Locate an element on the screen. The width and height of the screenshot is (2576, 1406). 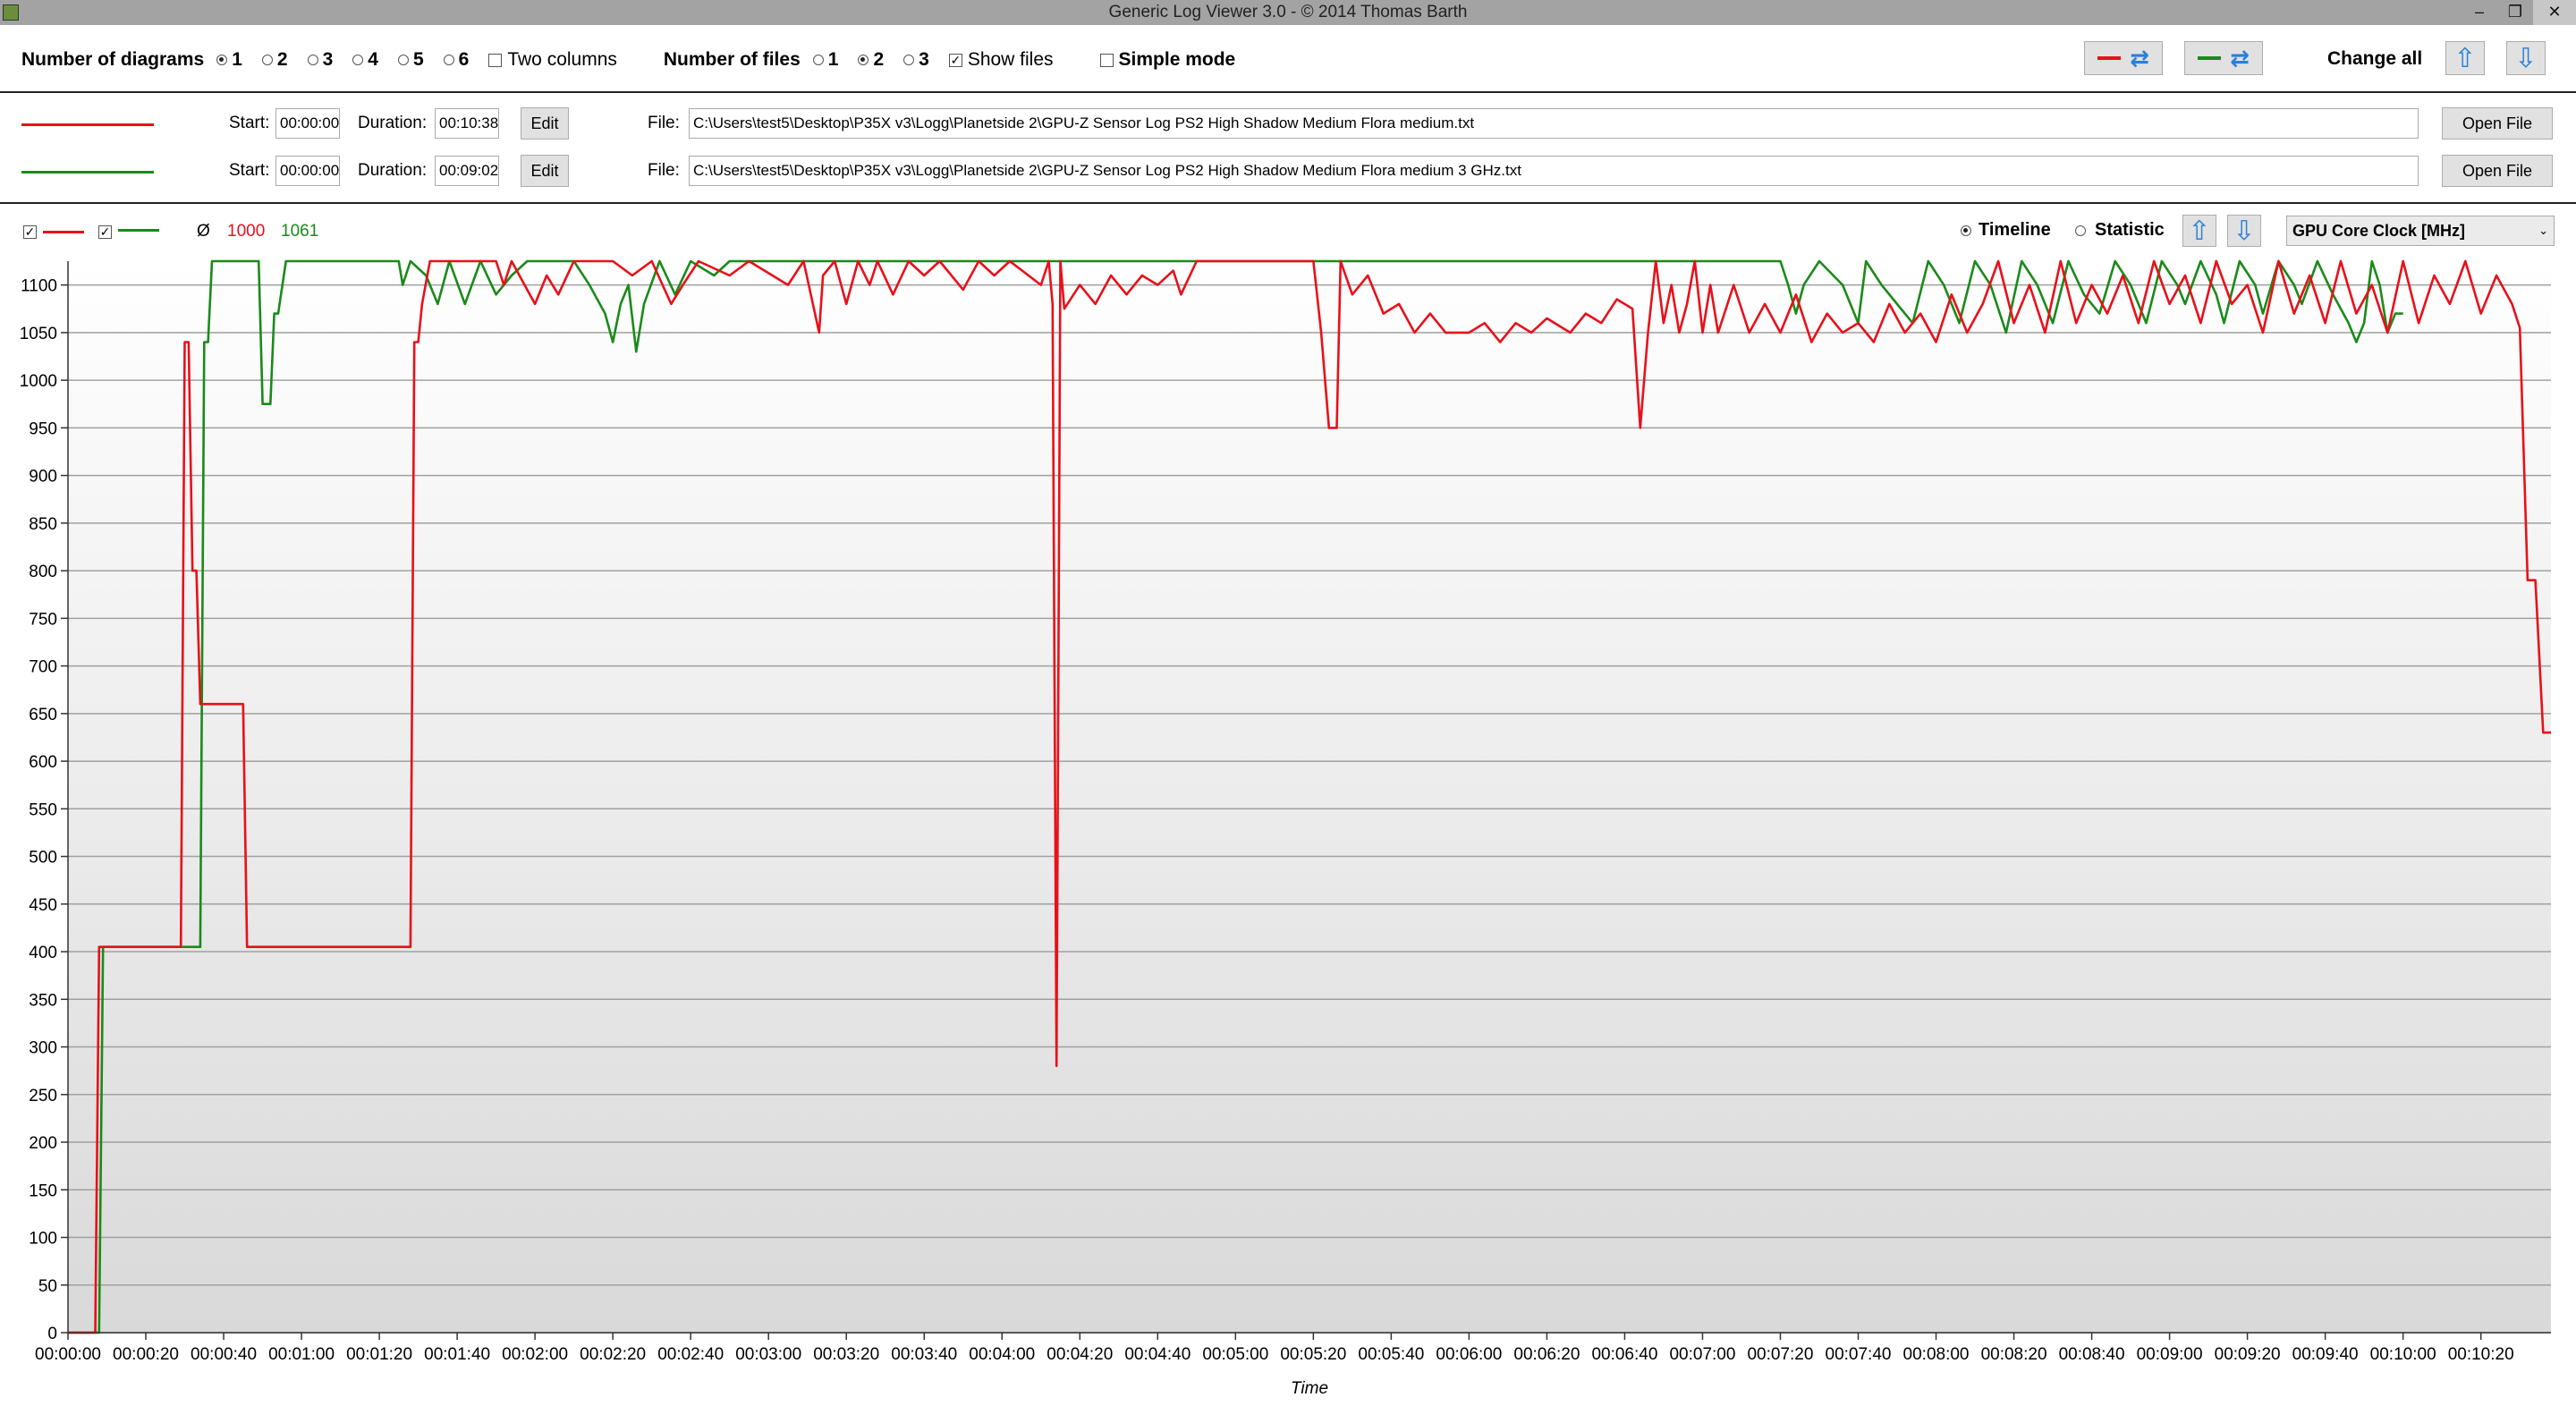
x-tick-label: 00:02:00 is located at coordinates (535, 1354).